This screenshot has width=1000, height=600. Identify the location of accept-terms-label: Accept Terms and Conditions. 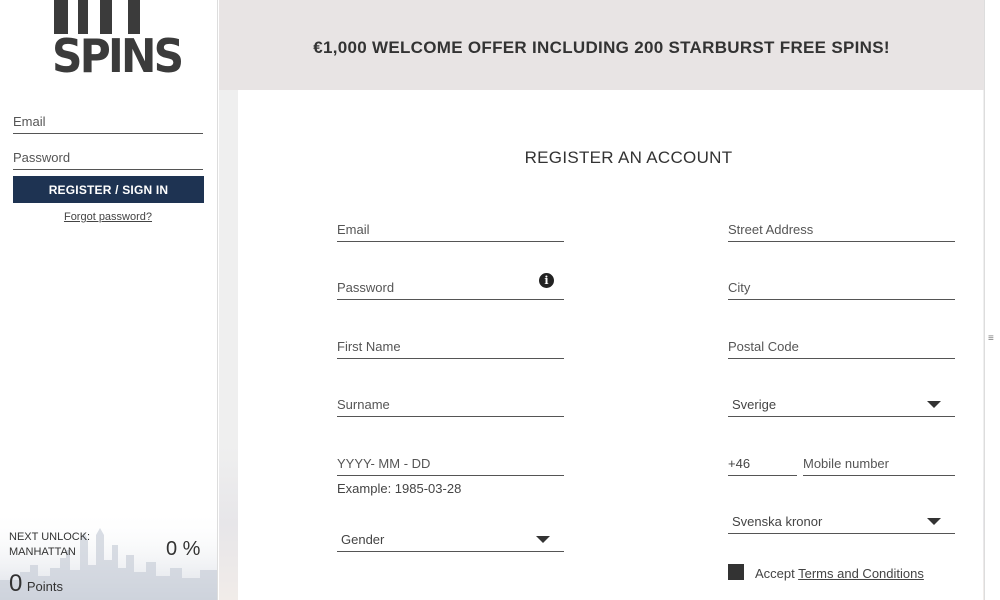
(839, 573).